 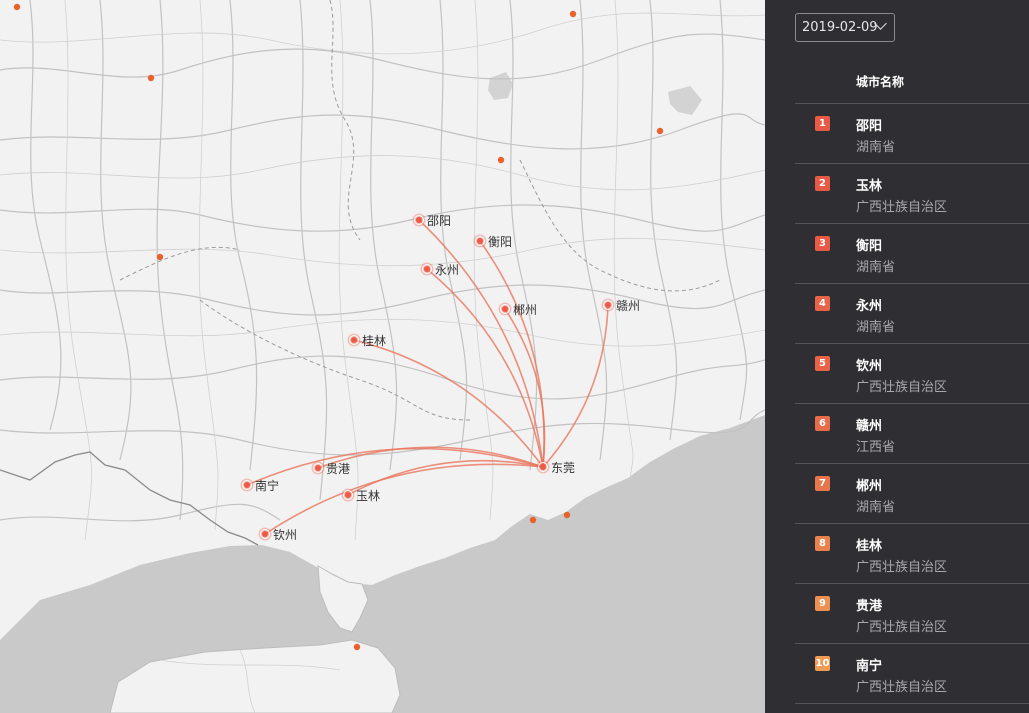 I want to click on rank-badge: 4, so click(x=822, y=303).